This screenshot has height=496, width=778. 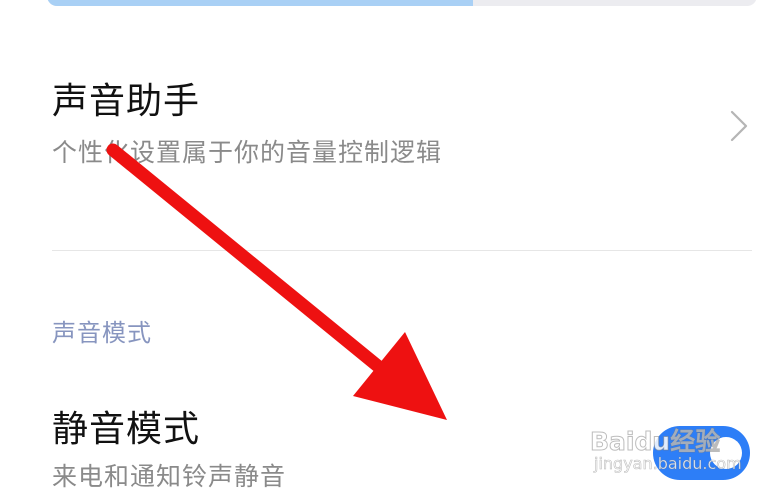 I want to click on toggle-knob, so click(x=726, y=453).